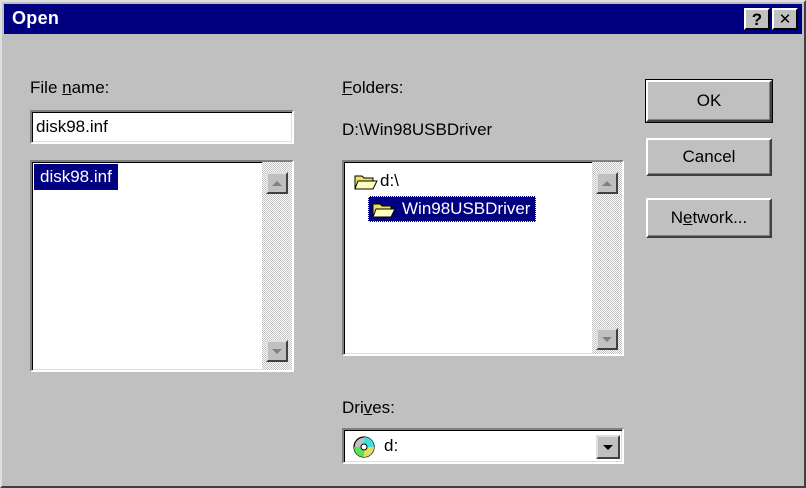 The image size is (806, 488). What do you see at coordinates (391, 445) in the screenshot?
I see `selected-drive: d:` at bounding box center [391, 445].